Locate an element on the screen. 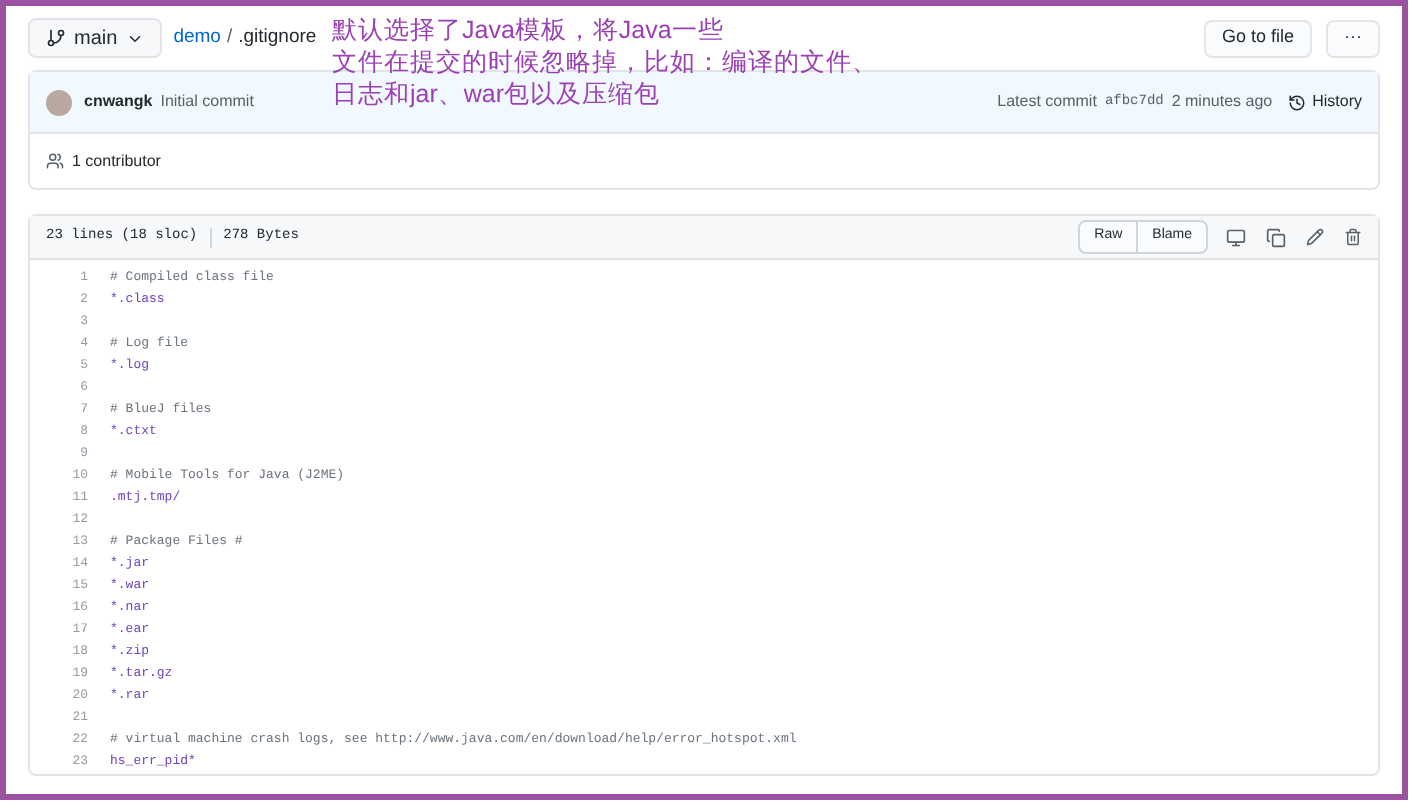  people-icon is located at coordinates (55, 161).